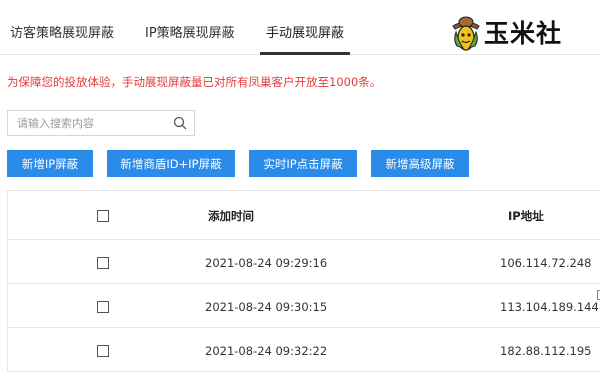 The height and width of the screenshot is (373, 600). I want to click on row-ip: 106.114.72.248, so click(546, 263).